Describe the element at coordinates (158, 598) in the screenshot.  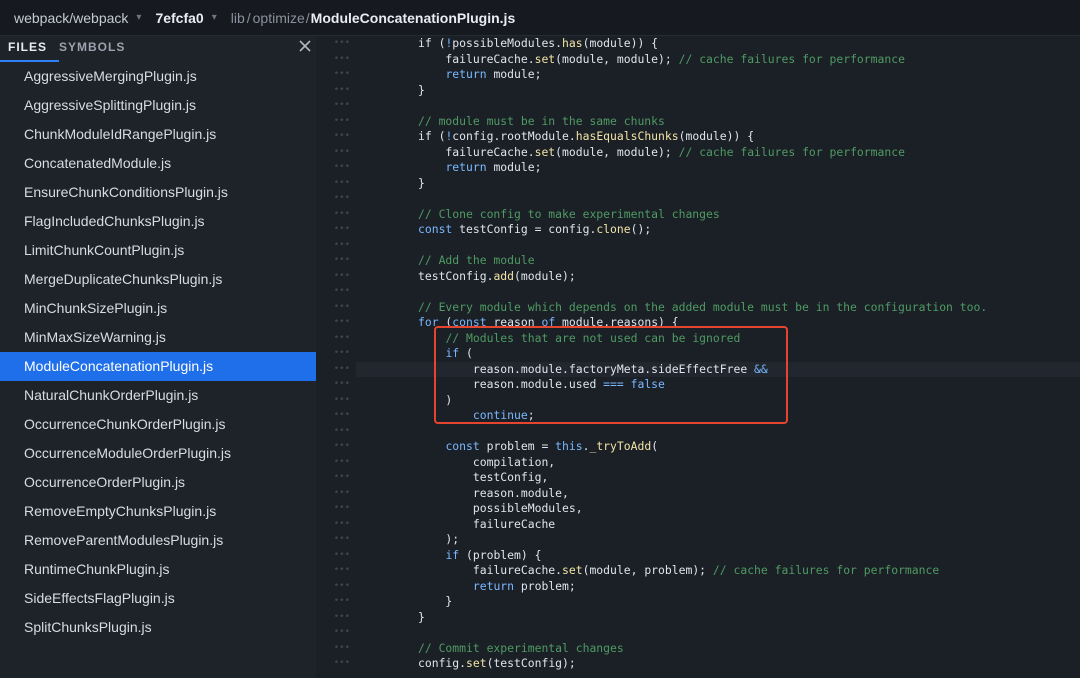
I see `file-list-item: SideEffectsFlagPlugin.js` at that location.